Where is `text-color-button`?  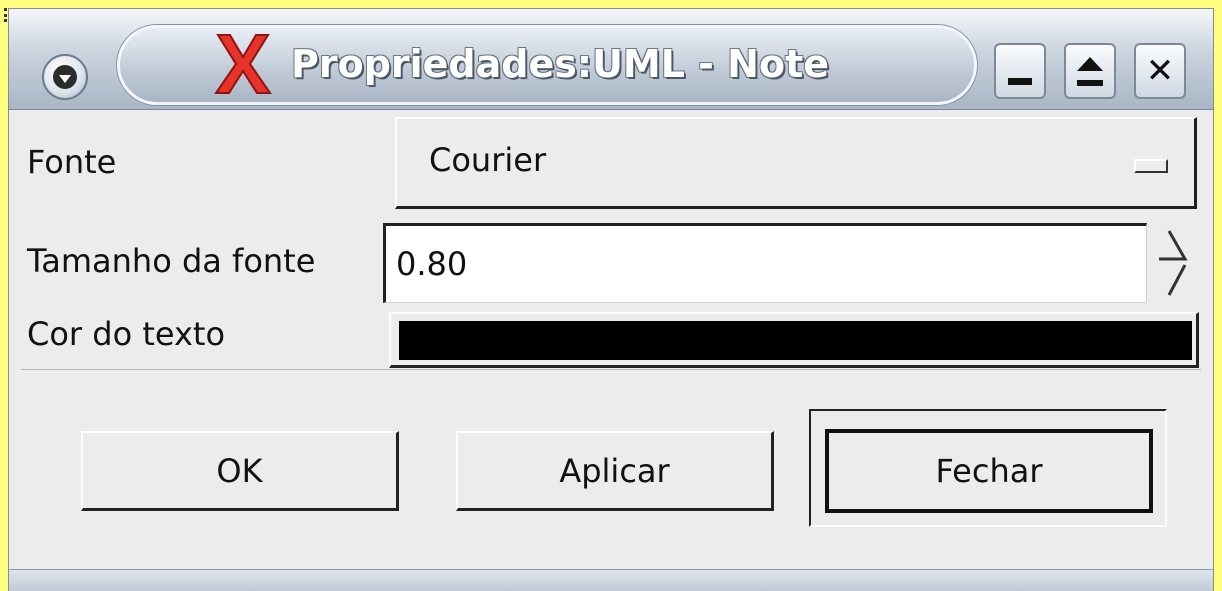 text-color-button is located at coordinates (794, 340).